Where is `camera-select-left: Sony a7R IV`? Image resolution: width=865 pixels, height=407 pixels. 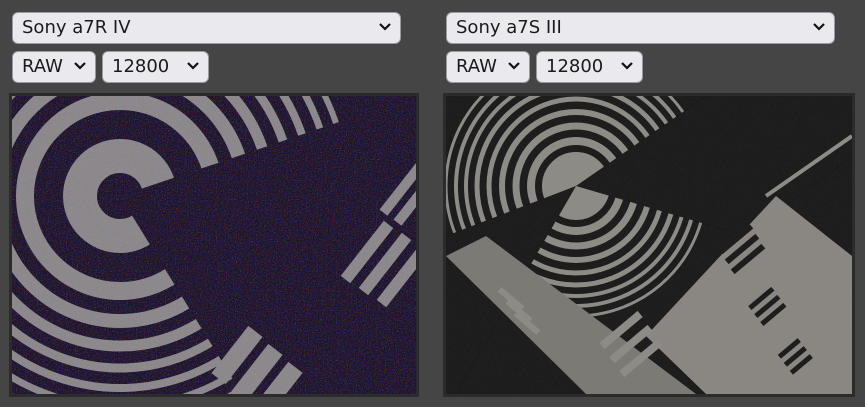 camera-select-left: Sony a7R IV is located at coordinates (206, 28).